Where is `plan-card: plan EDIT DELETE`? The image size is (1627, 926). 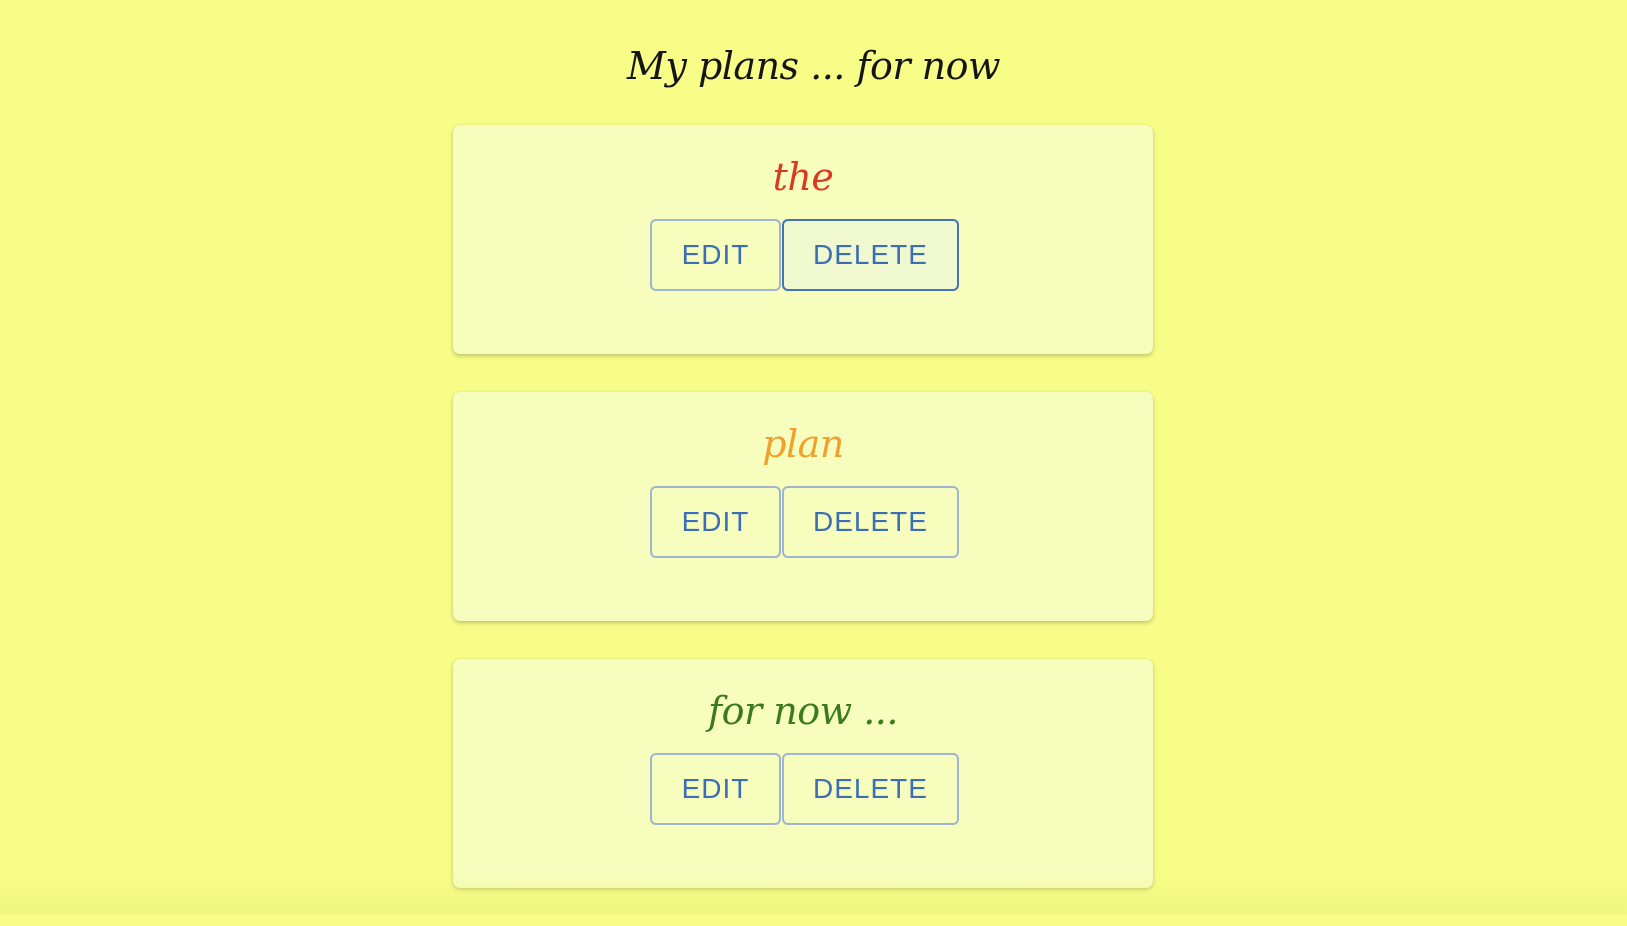 plan-card: plan EDIT DELETE is located at coordinates (803, 506).